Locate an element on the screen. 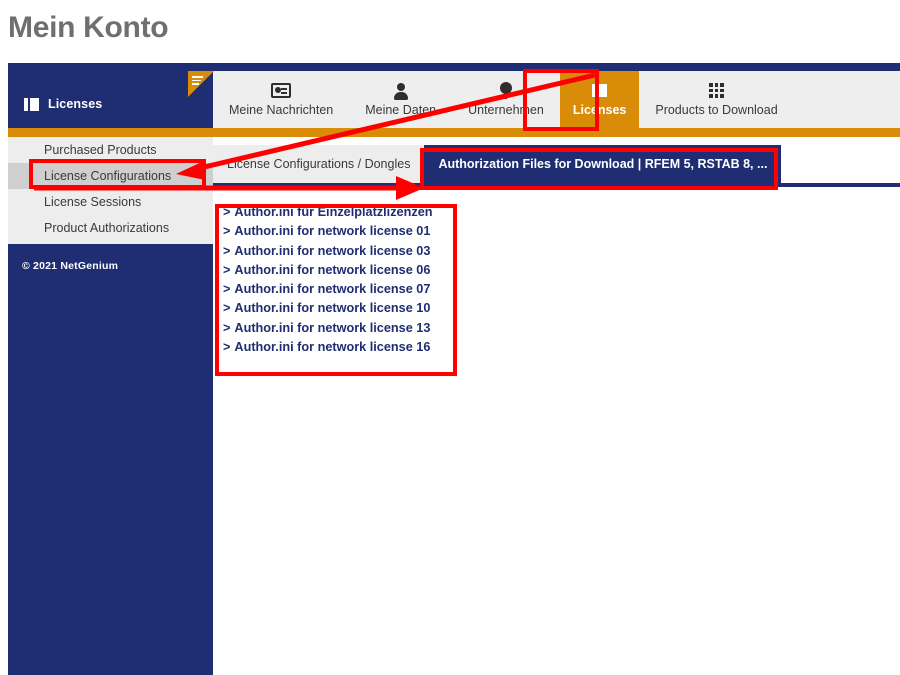  content-tab-label: License Configurations / Dongles is located at coordinates (319, 164).